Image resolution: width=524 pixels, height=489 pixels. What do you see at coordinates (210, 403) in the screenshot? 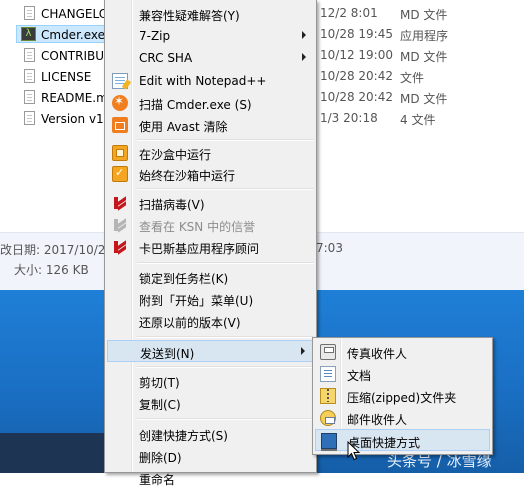
I see `menu-item-copy: 复制(C)` at bounding box center [210, 403].